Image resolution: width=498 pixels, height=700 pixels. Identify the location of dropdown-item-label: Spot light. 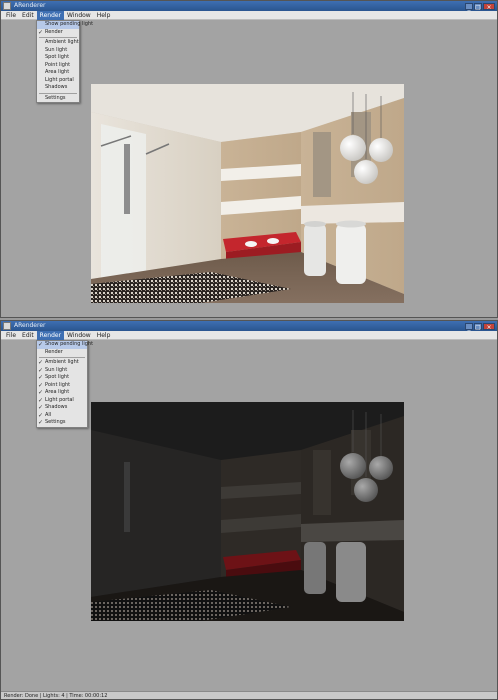
(57, 377).